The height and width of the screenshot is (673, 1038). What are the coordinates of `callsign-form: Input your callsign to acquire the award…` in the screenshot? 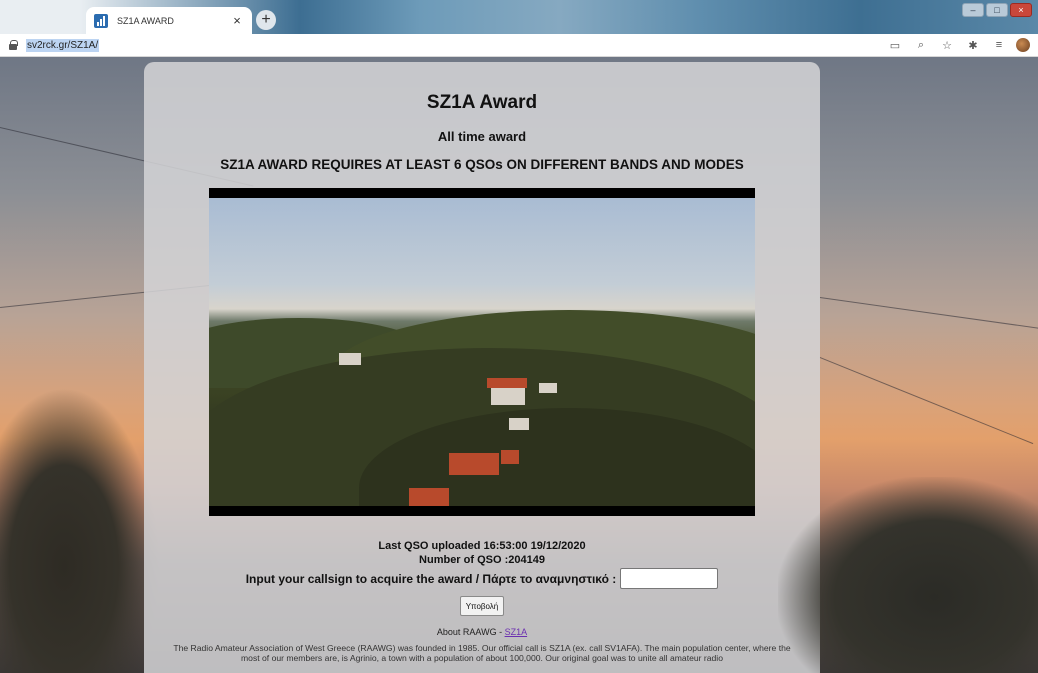 It's located at (482, 578).